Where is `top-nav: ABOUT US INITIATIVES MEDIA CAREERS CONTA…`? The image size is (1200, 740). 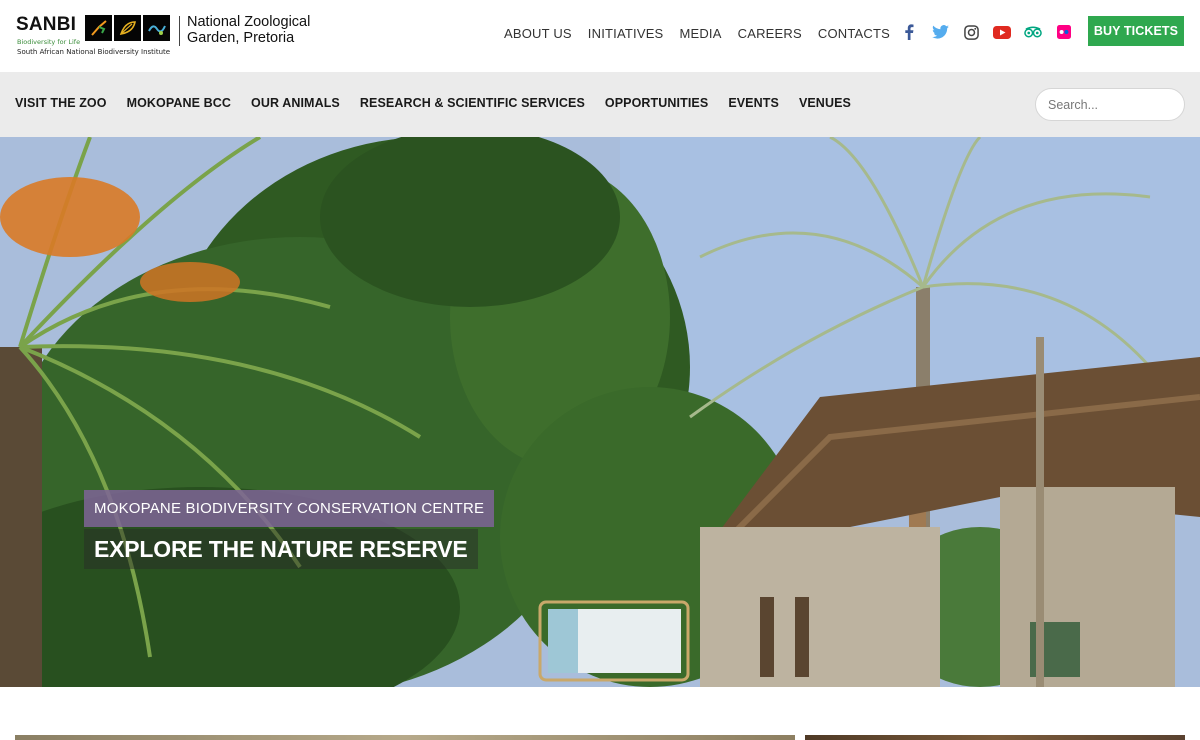 top-nav: ABOUT US INITIATIVES MEDIA CAREERS CONTA… is located at coordinates (697, 33).